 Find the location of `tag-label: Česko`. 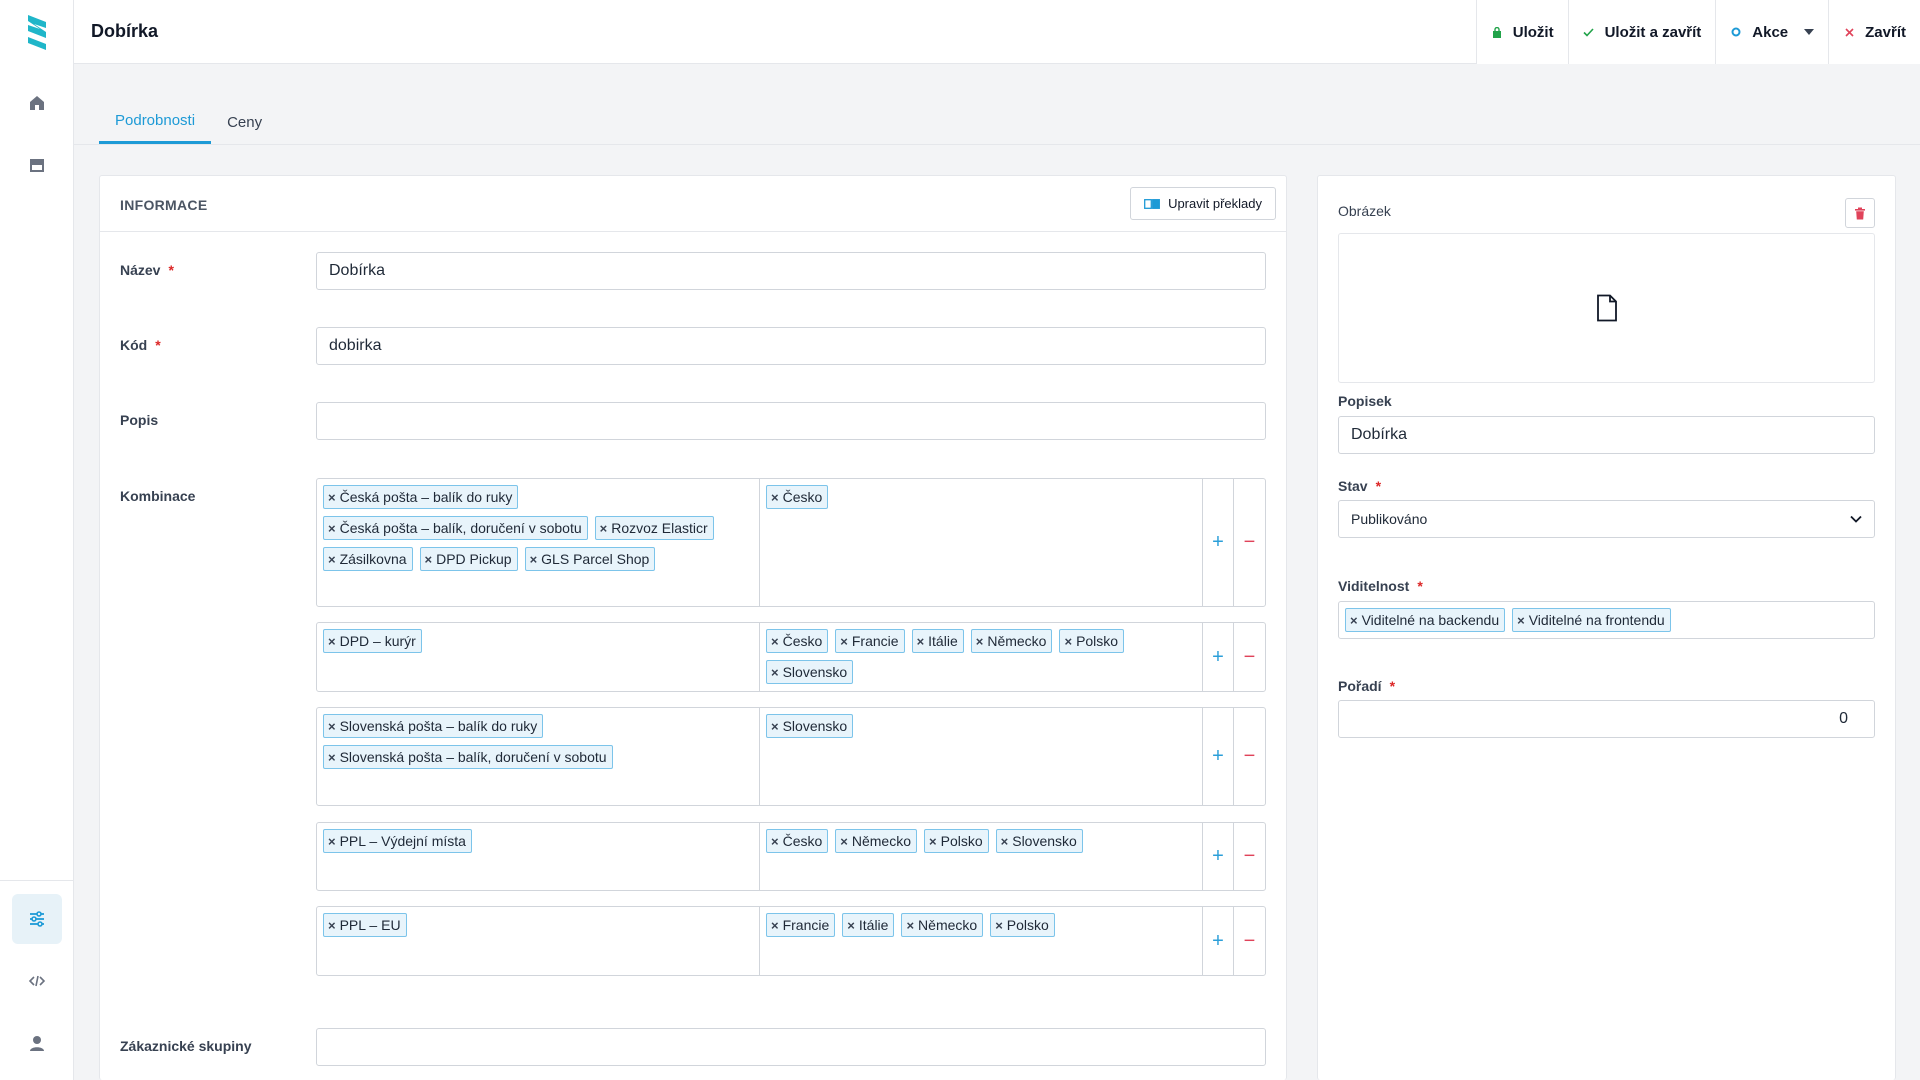

tag-label: Česko is located at coordinates (802, 641).